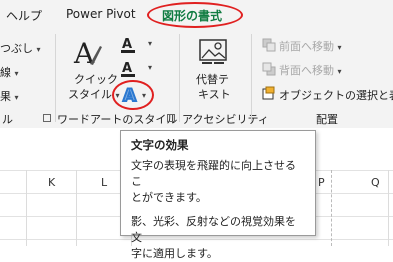 This screenshot has height=262, width=393. Describe the element at coordinates (213, 173) in the screenshot. I see `tooltip-desc-1: 文字の表現を飛躍的に向上させるこ` at that location.